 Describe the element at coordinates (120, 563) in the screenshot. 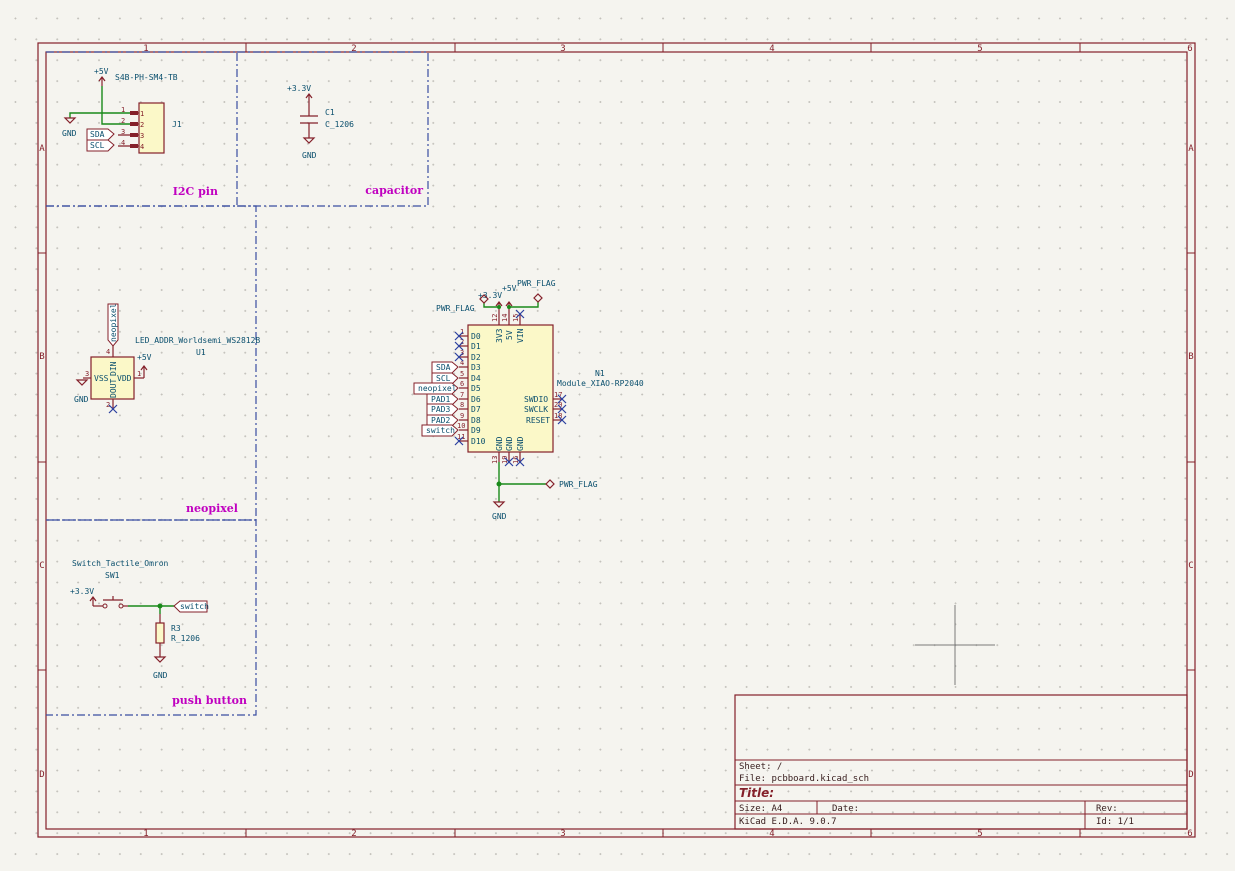

I see `sw1-value: Switch_Tactile_Omron` at that location.